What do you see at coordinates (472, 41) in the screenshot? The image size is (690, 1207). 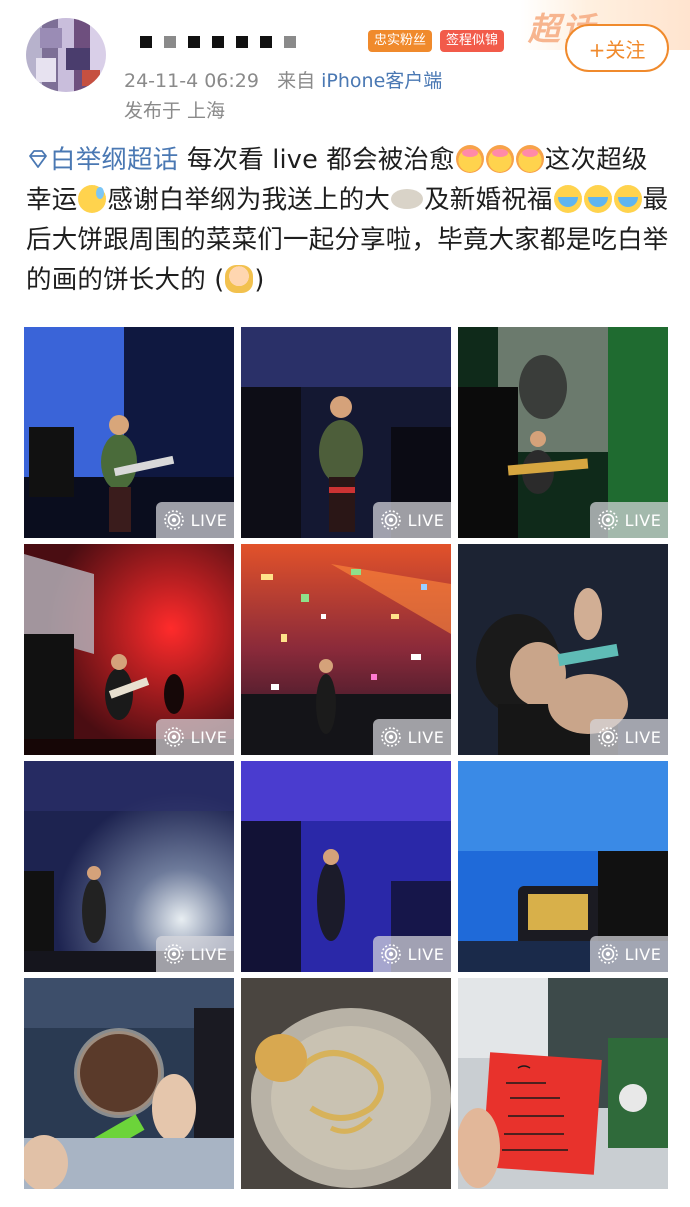 I see `event-badge: 签程似锦` at bounding box center [472, 41].